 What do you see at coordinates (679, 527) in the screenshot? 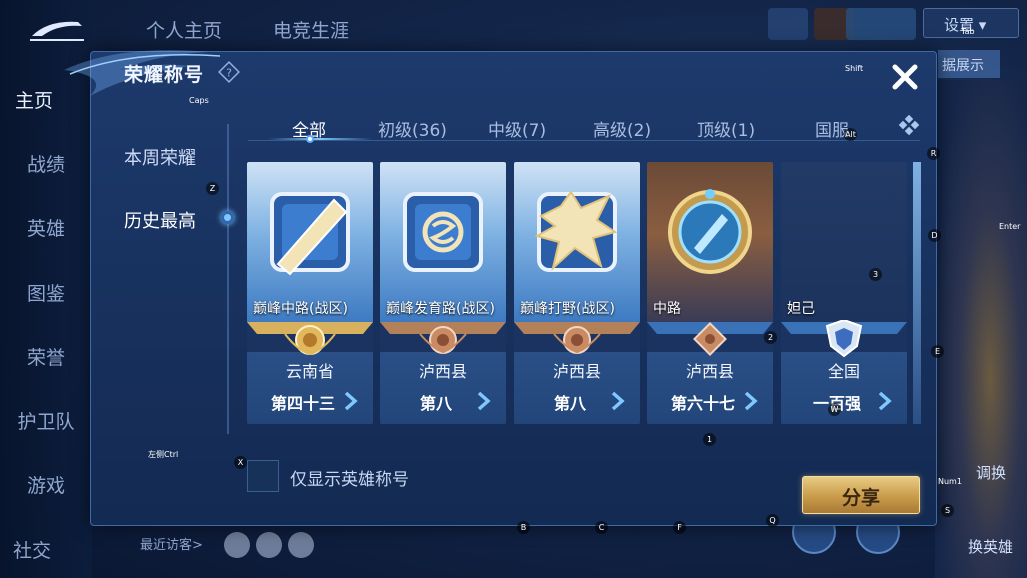
I see `key-hint-f: F` at bounding box center [679, 527].